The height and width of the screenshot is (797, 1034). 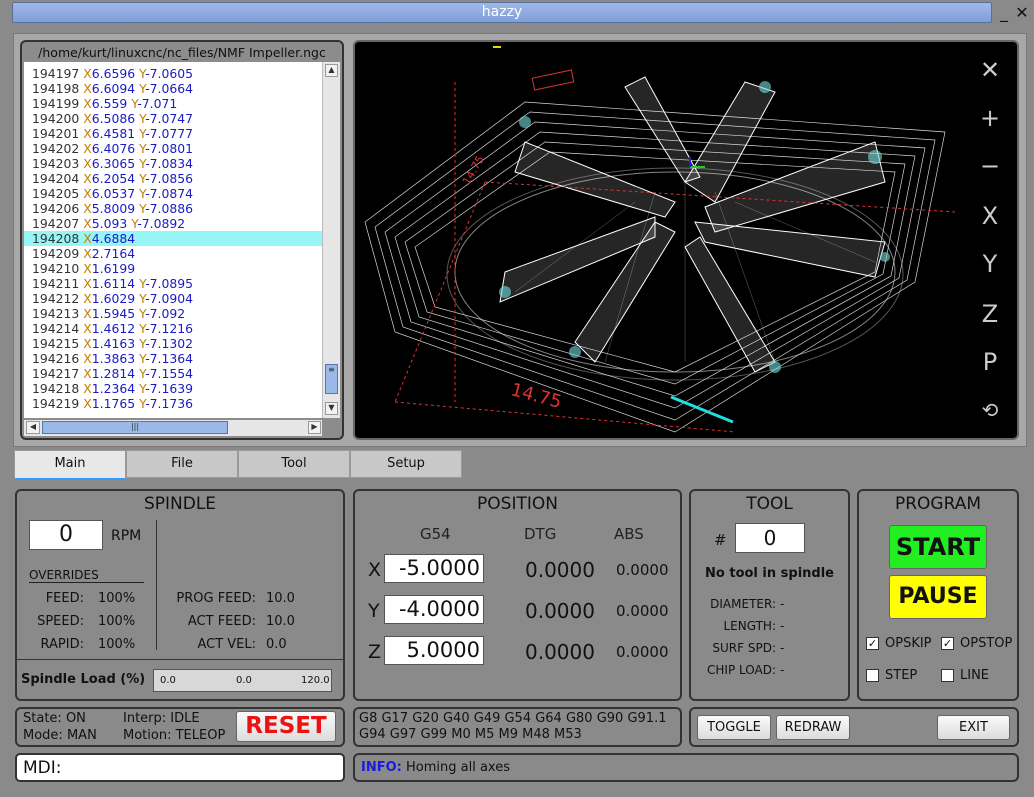 I want to click on gcode-horizontal-scrollbar: ◀ ||| ▶, so click(x=173, y=428).